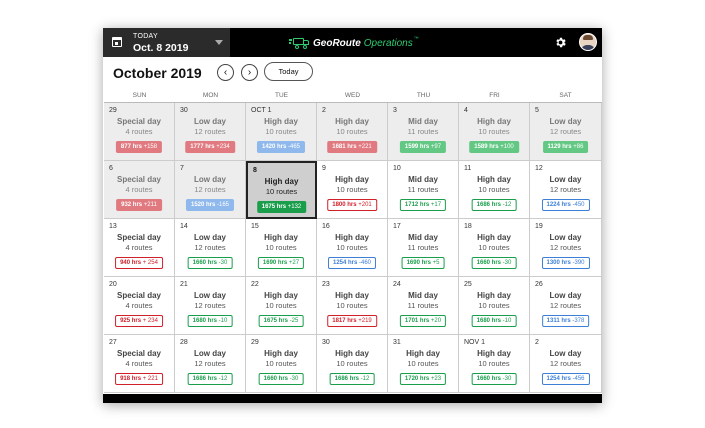  What do you see at coordinates (352, 95) in the screenshot?
I see `weekday-label: WED` at bounding box center [352, 95].